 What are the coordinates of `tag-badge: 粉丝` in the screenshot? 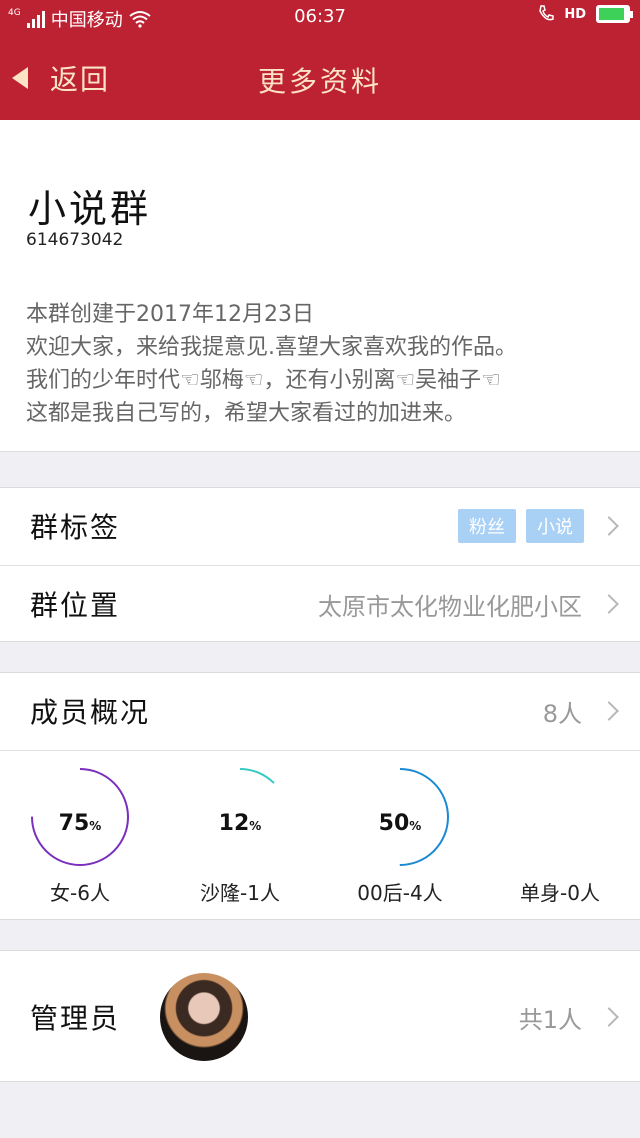 It's located at (487, 526).